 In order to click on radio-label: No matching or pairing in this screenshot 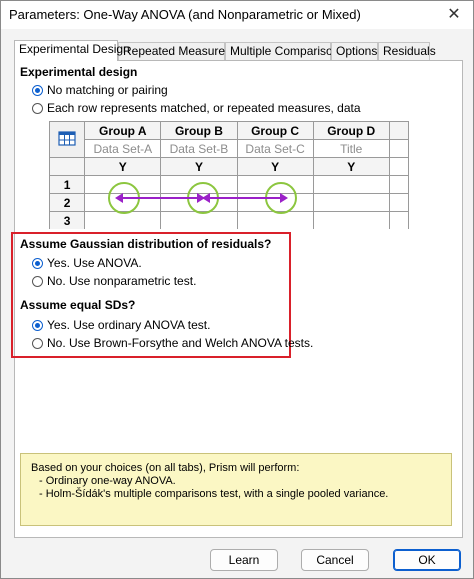, I will do `click(107, 90)`.